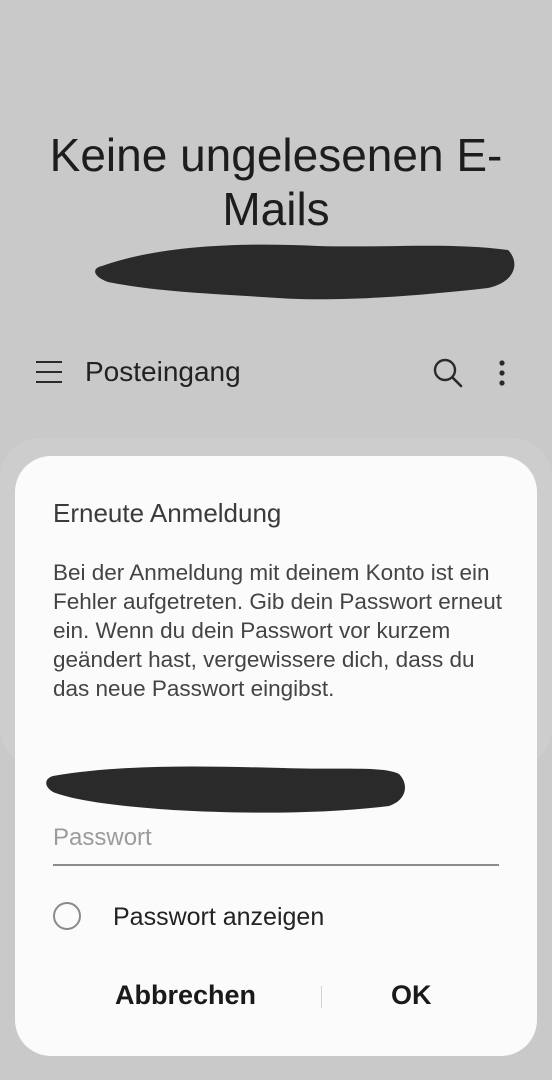 The height and width of the screenshot is (1080, 552). Describe the element at coordinates (411, 995) in the screenshot. I see `ok-button: OK` at that location.